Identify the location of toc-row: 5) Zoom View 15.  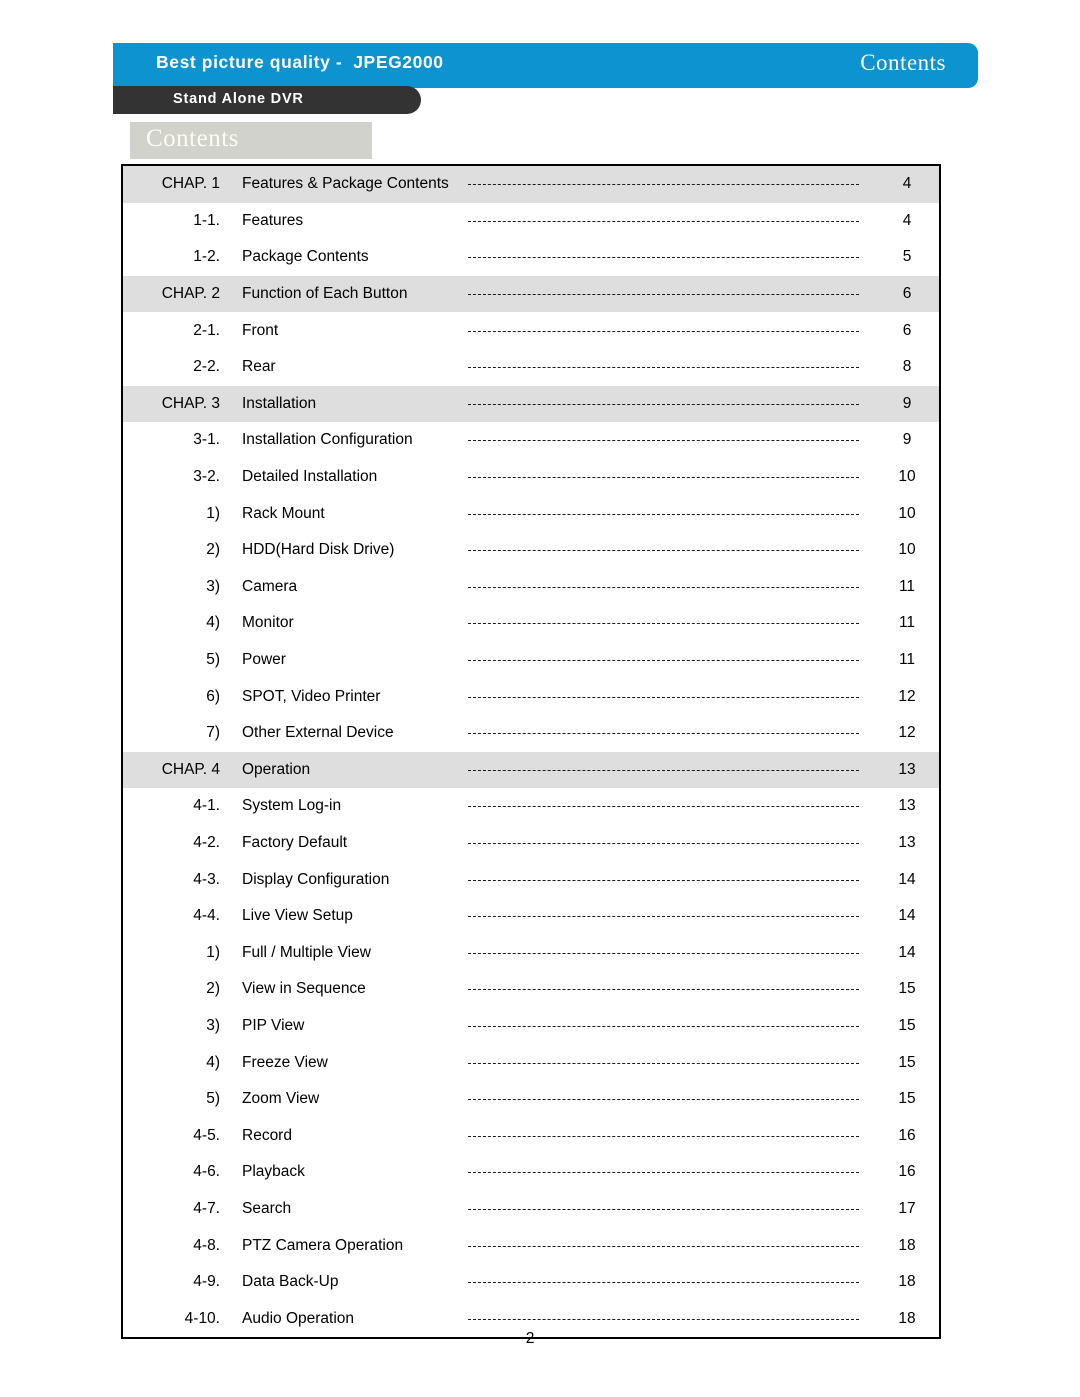
(531, 1099).